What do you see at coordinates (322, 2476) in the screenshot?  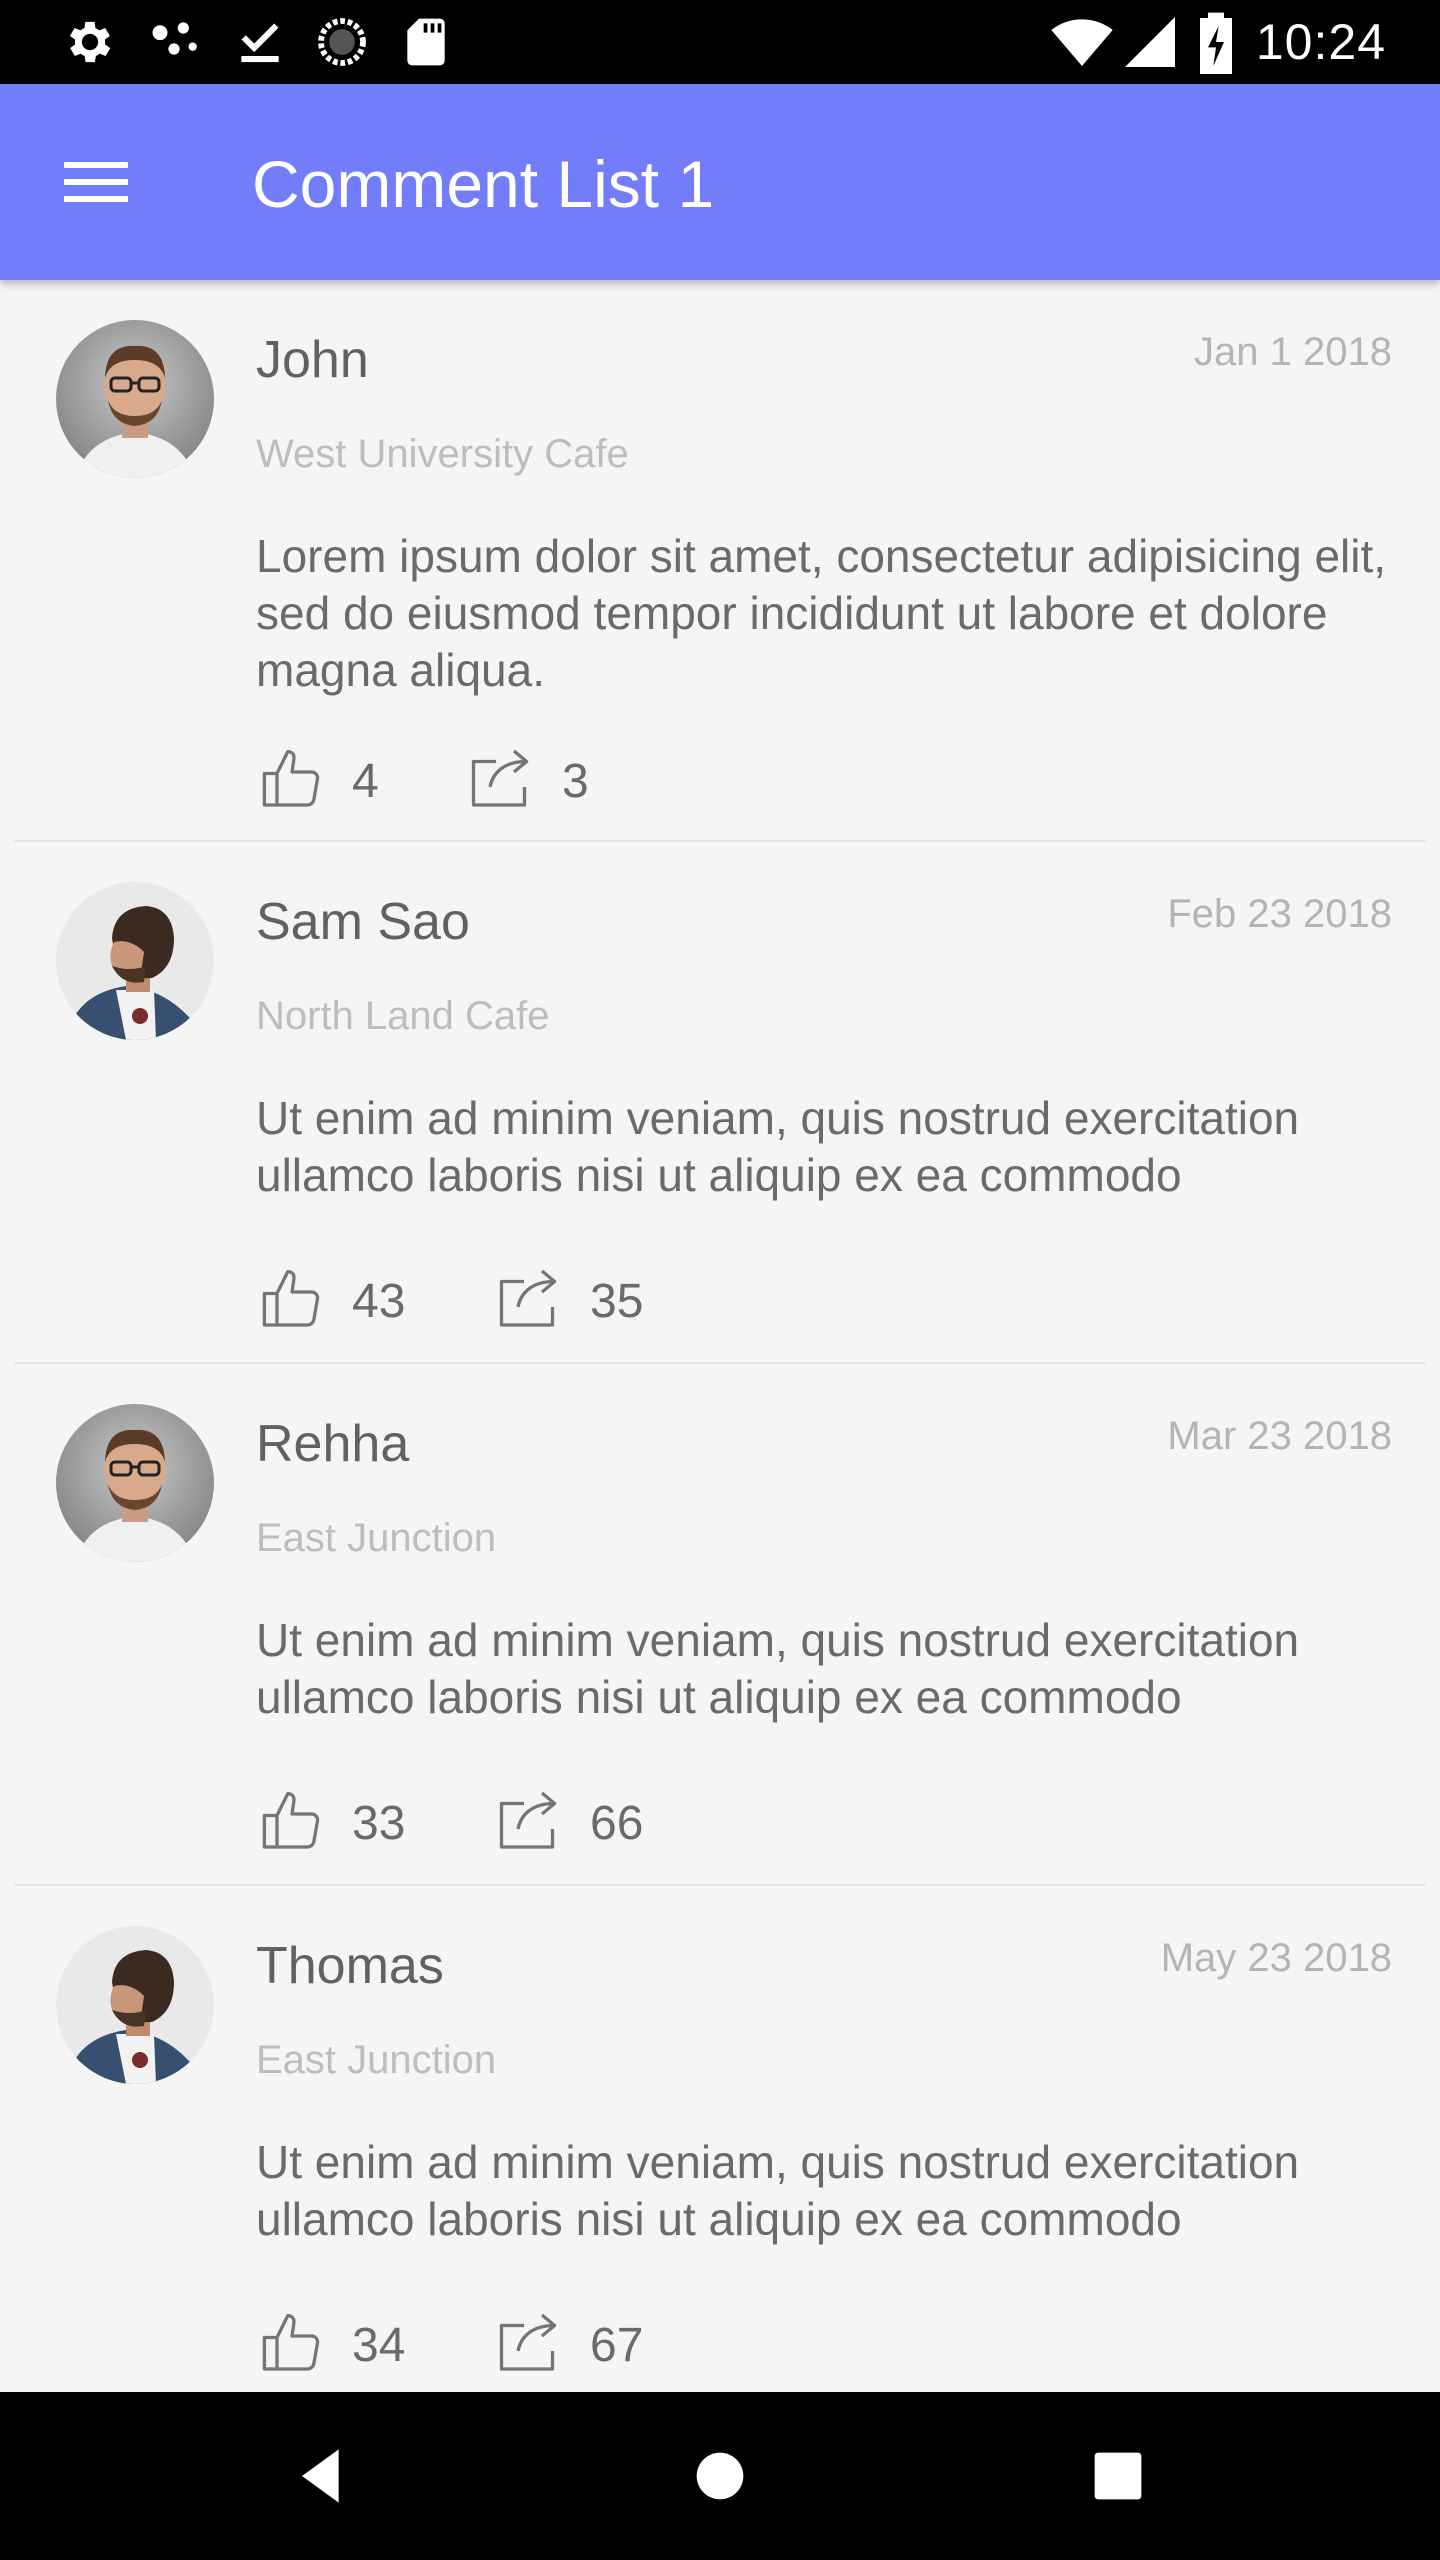 I see `back-icon` at bounding box center [322, 2476].